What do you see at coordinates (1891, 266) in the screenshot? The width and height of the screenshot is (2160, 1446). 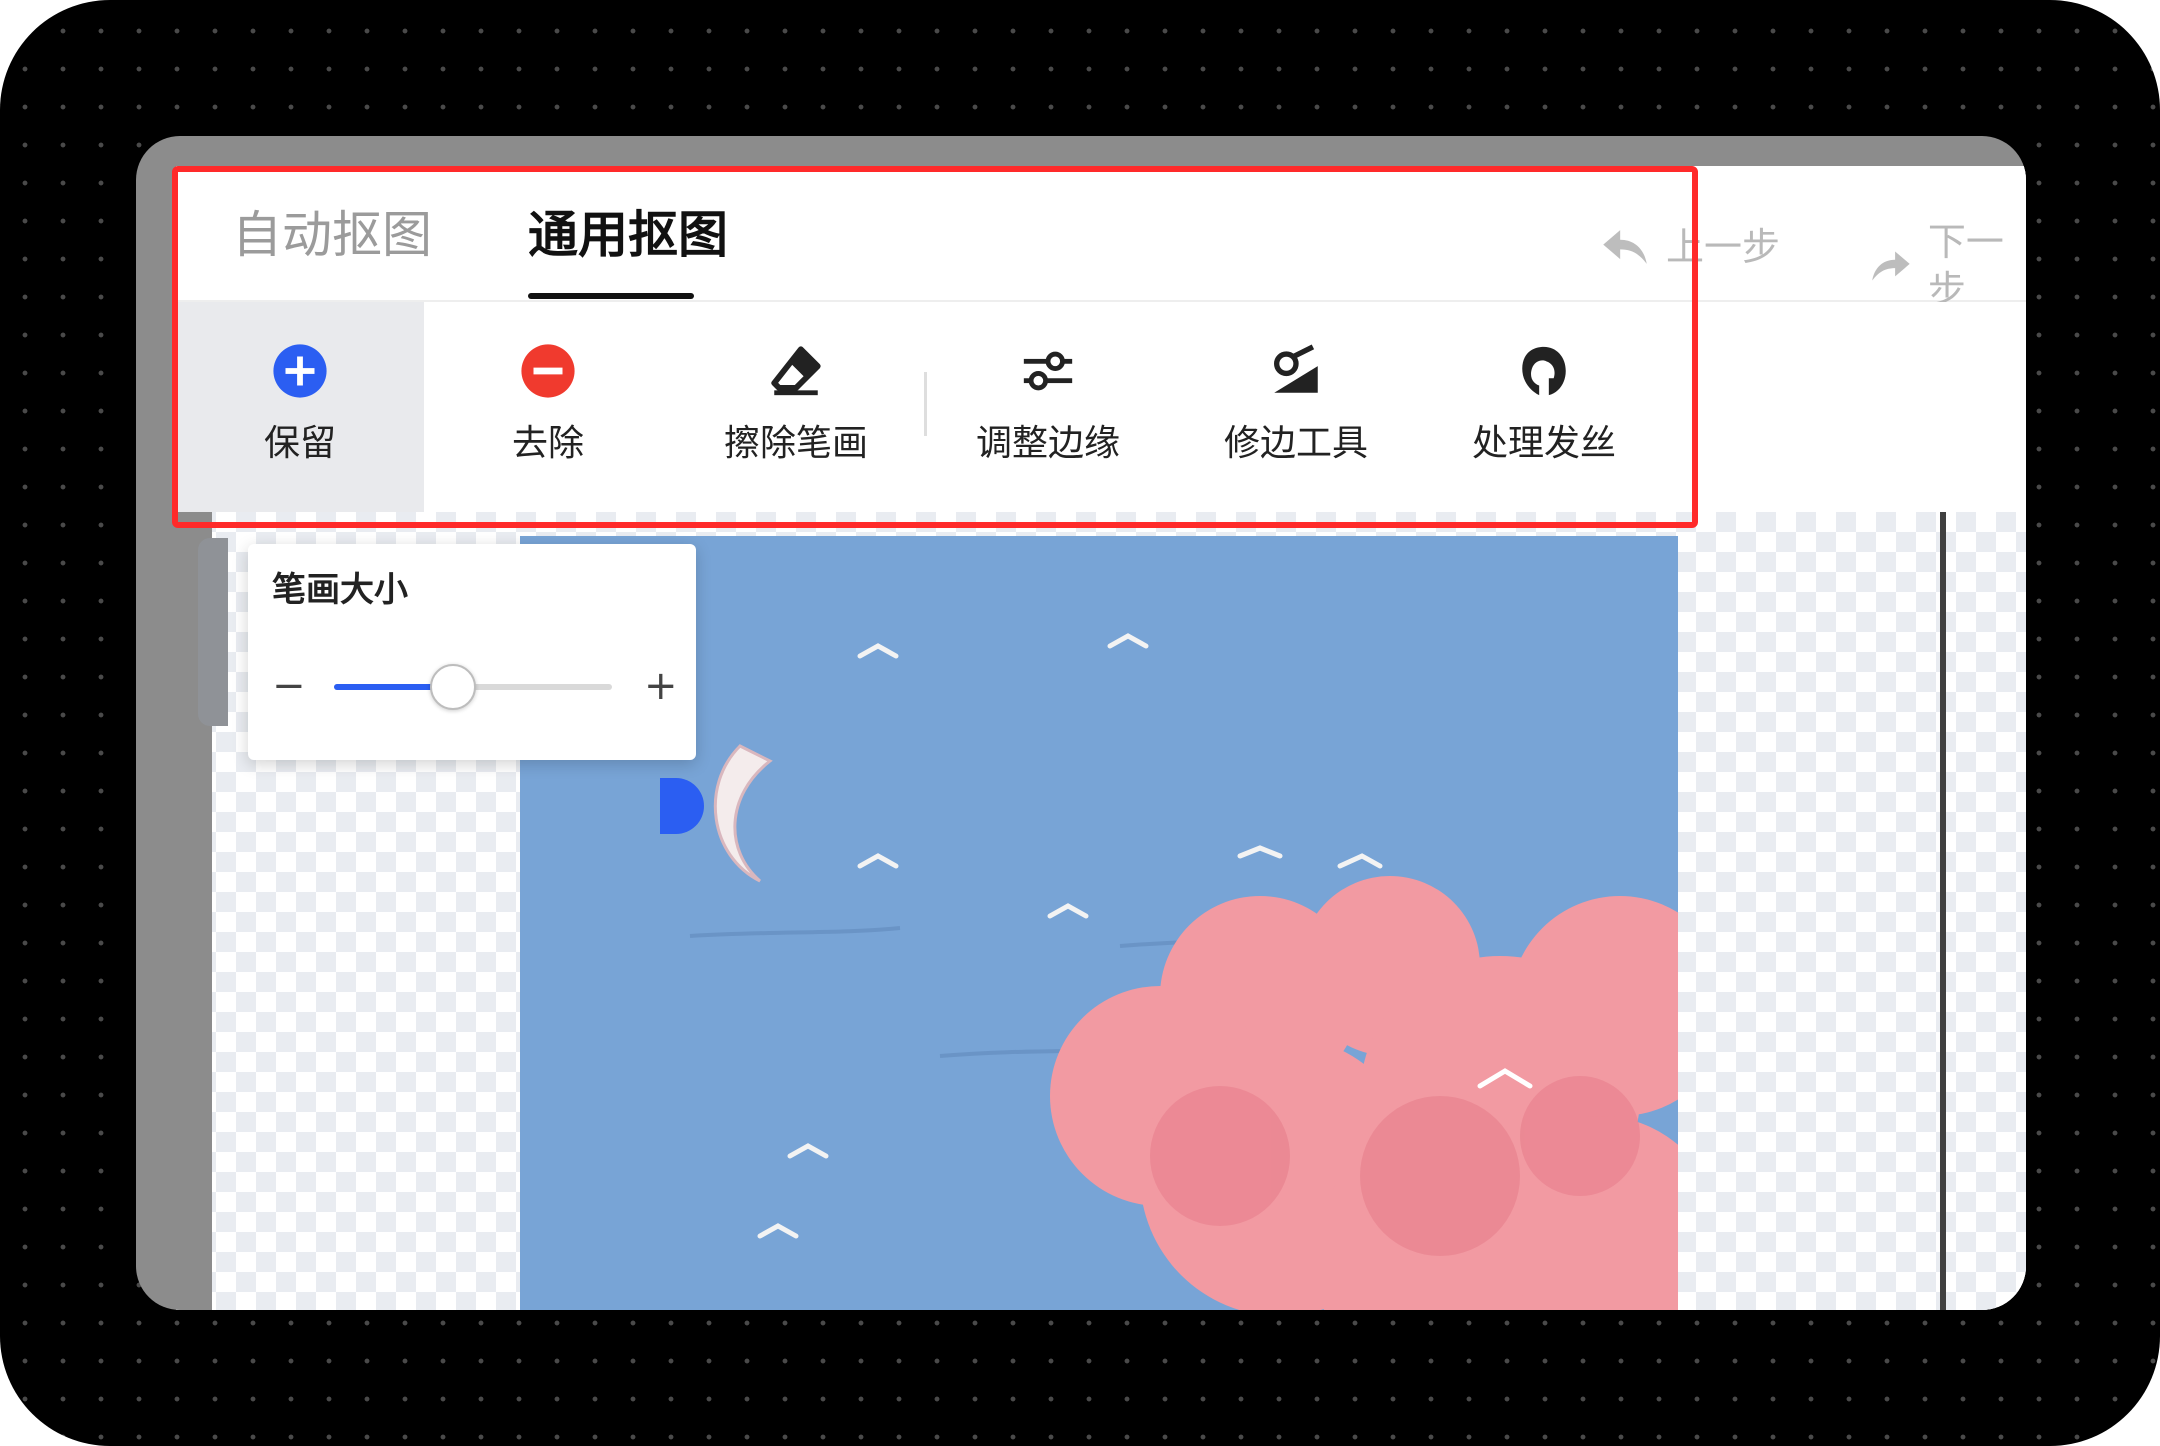 I see `redo-icon` at bounding box center [1891, 266].